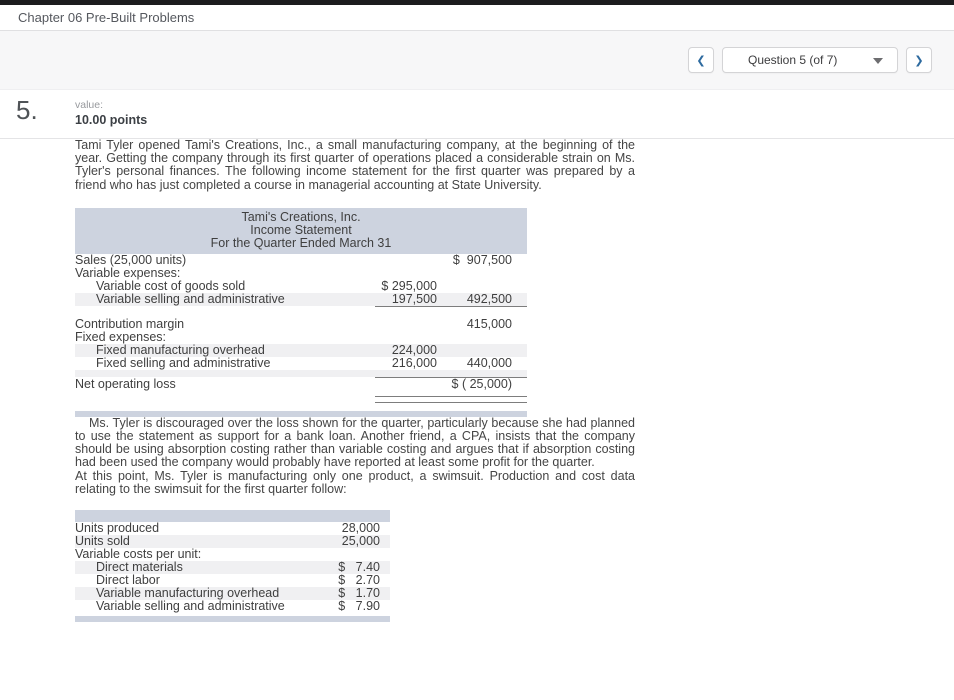 The image size is (954, 700). Describe the element at coordinates (301, 259) in the screenshot. I see `table-row: Sales (25,000 units) $ 907,500` at that location.